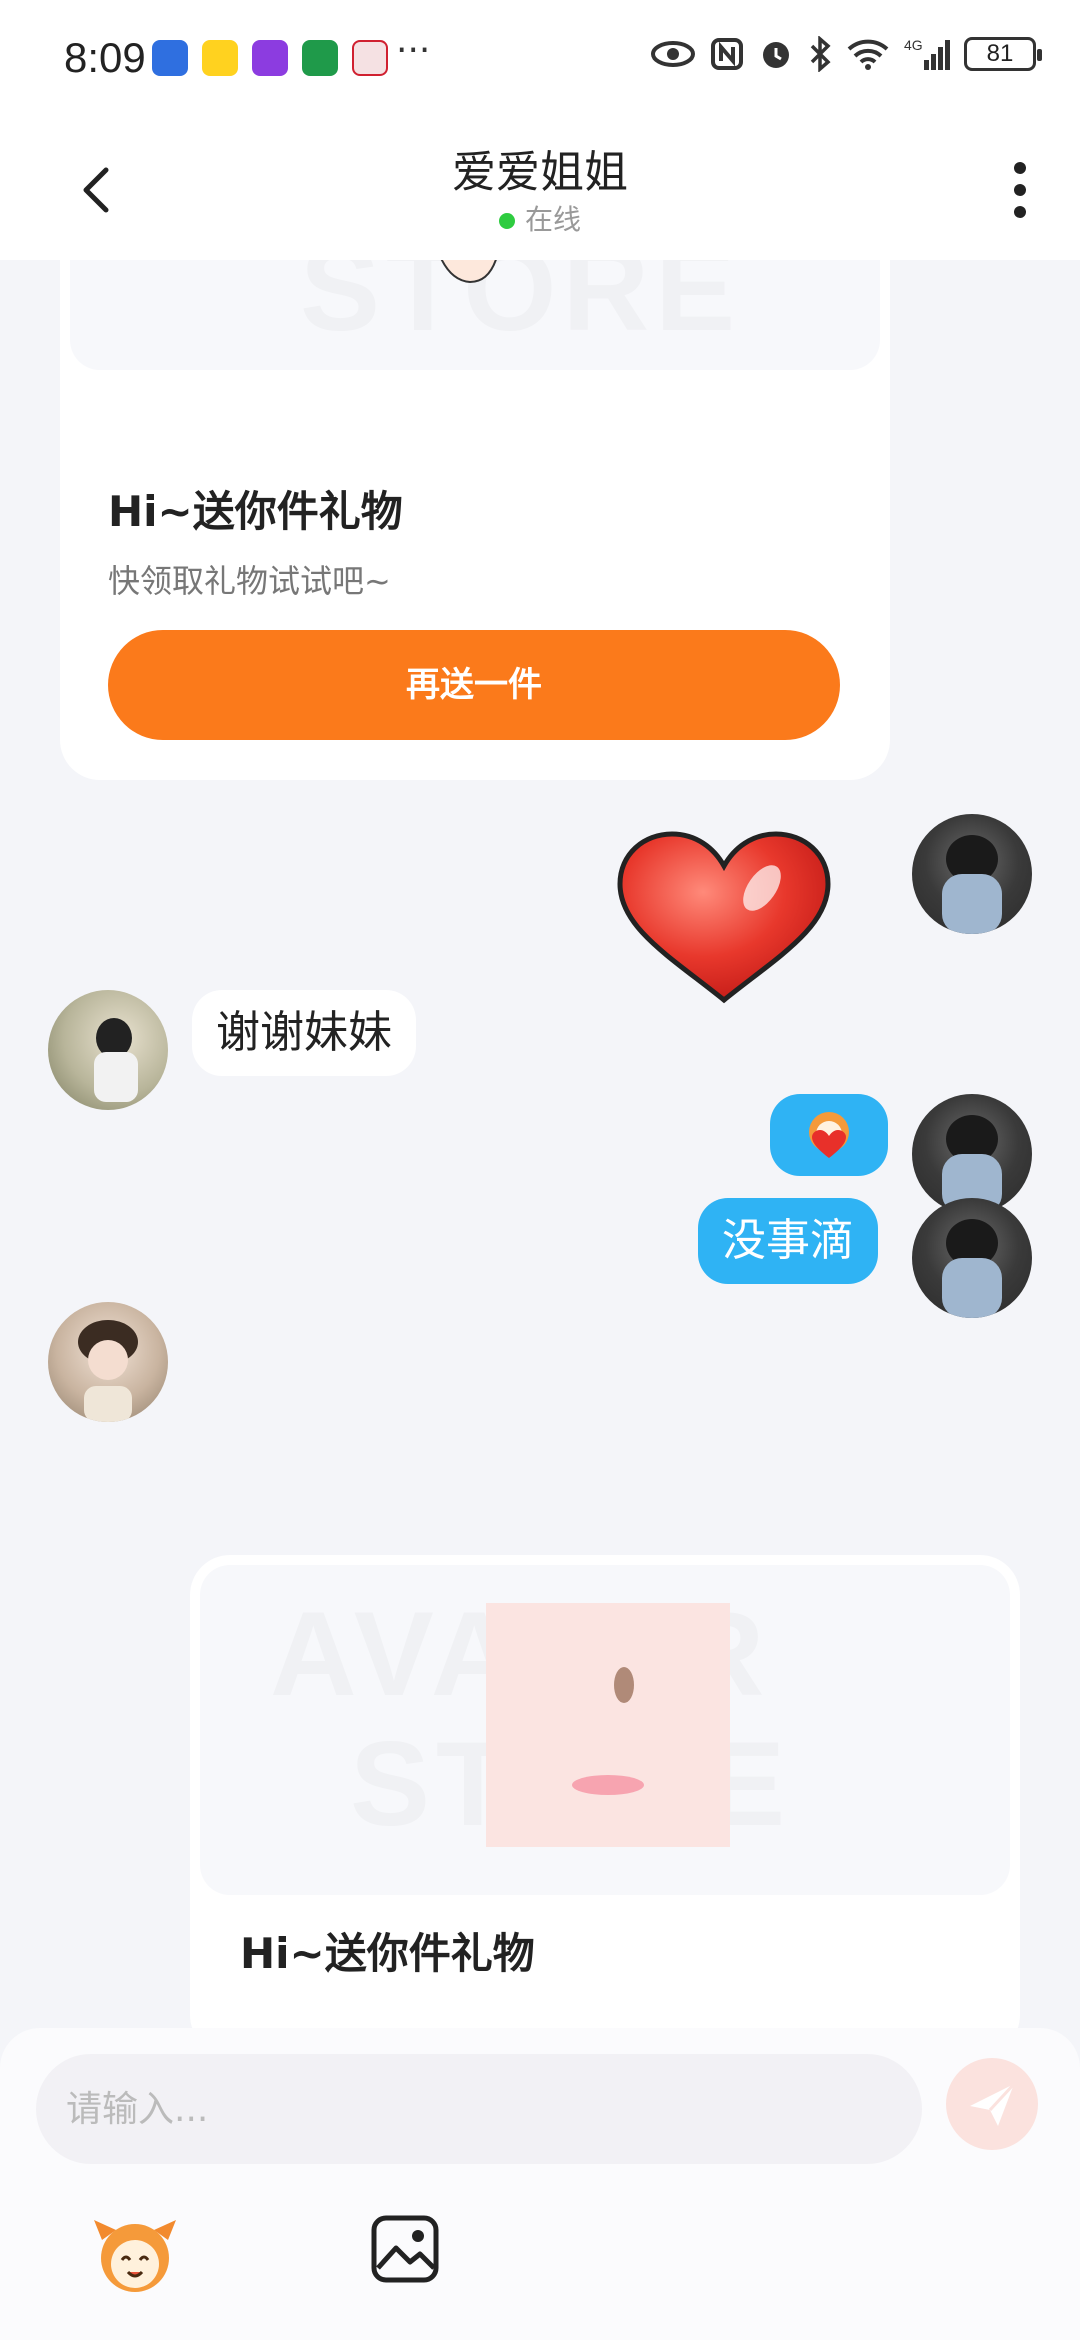 This screenshot has width=1080, height=2340. I want to click on mascot-heart-icon, so click(829, 1135).